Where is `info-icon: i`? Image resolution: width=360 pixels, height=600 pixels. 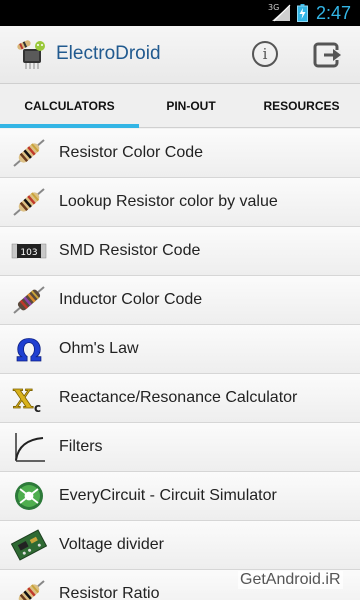 info-icon: i is located at coordinates (265, 54).